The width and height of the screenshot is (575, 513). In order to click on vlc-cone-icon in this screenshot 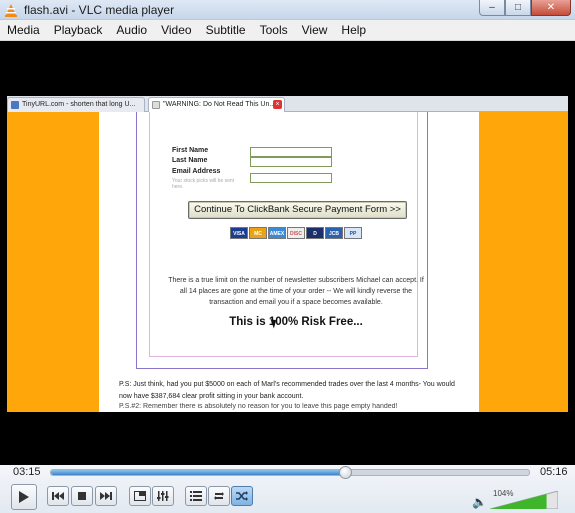, I will do `click(11, 10)`.